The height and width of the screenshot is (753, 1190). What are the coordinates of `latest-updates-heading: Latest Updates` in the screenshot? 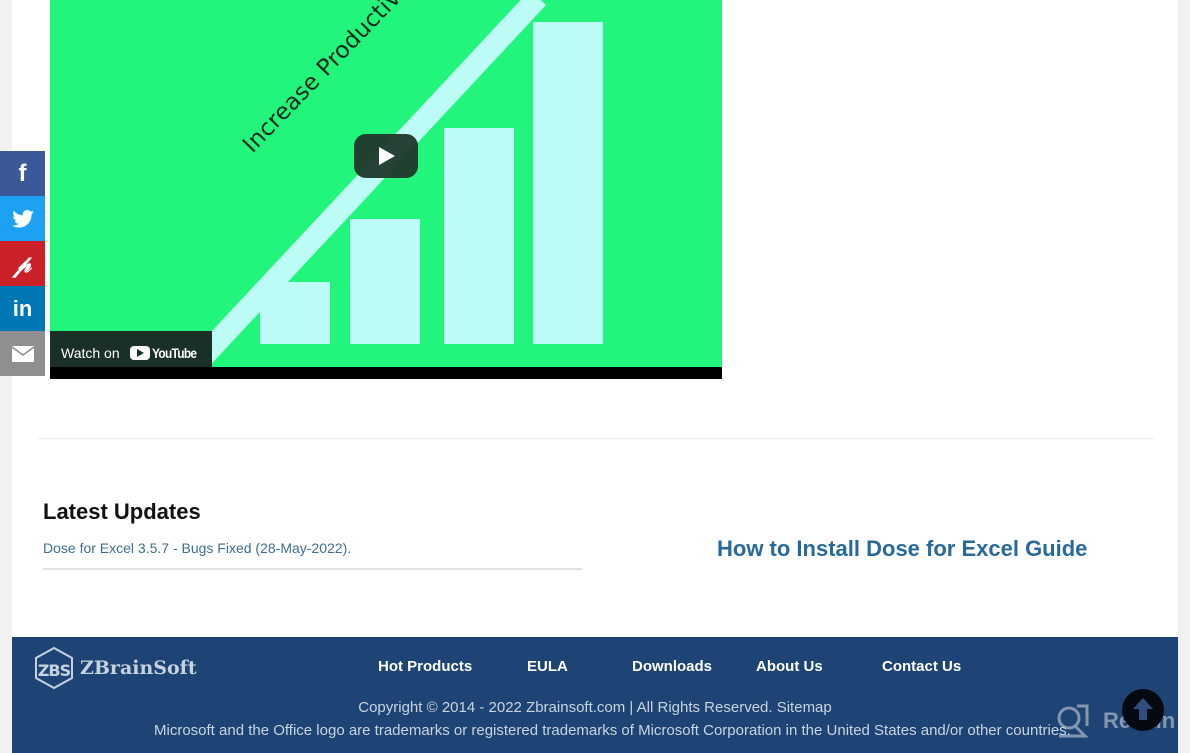 It's located at (122, 511).